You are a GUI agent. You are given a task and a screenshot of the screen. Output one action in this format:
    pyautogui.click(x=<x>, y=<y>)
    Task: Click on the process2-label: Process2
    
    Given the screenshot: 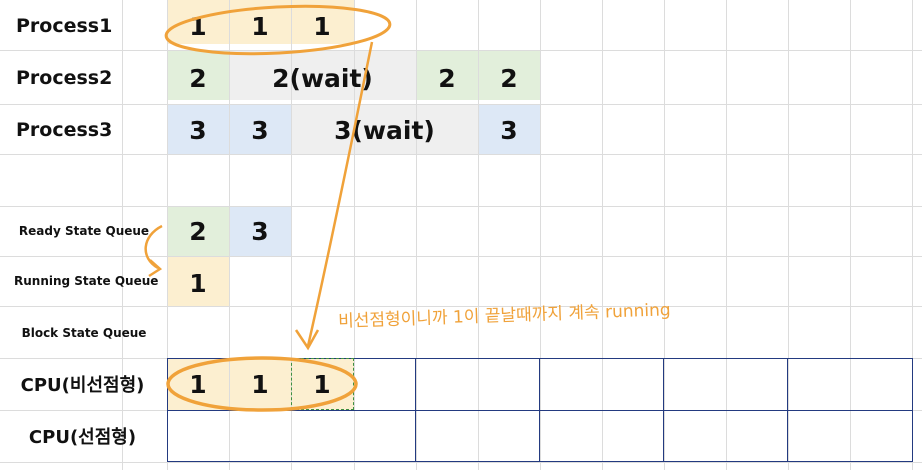 What is the action you would take?
    pyautogui.click(x=64, y=78)
    